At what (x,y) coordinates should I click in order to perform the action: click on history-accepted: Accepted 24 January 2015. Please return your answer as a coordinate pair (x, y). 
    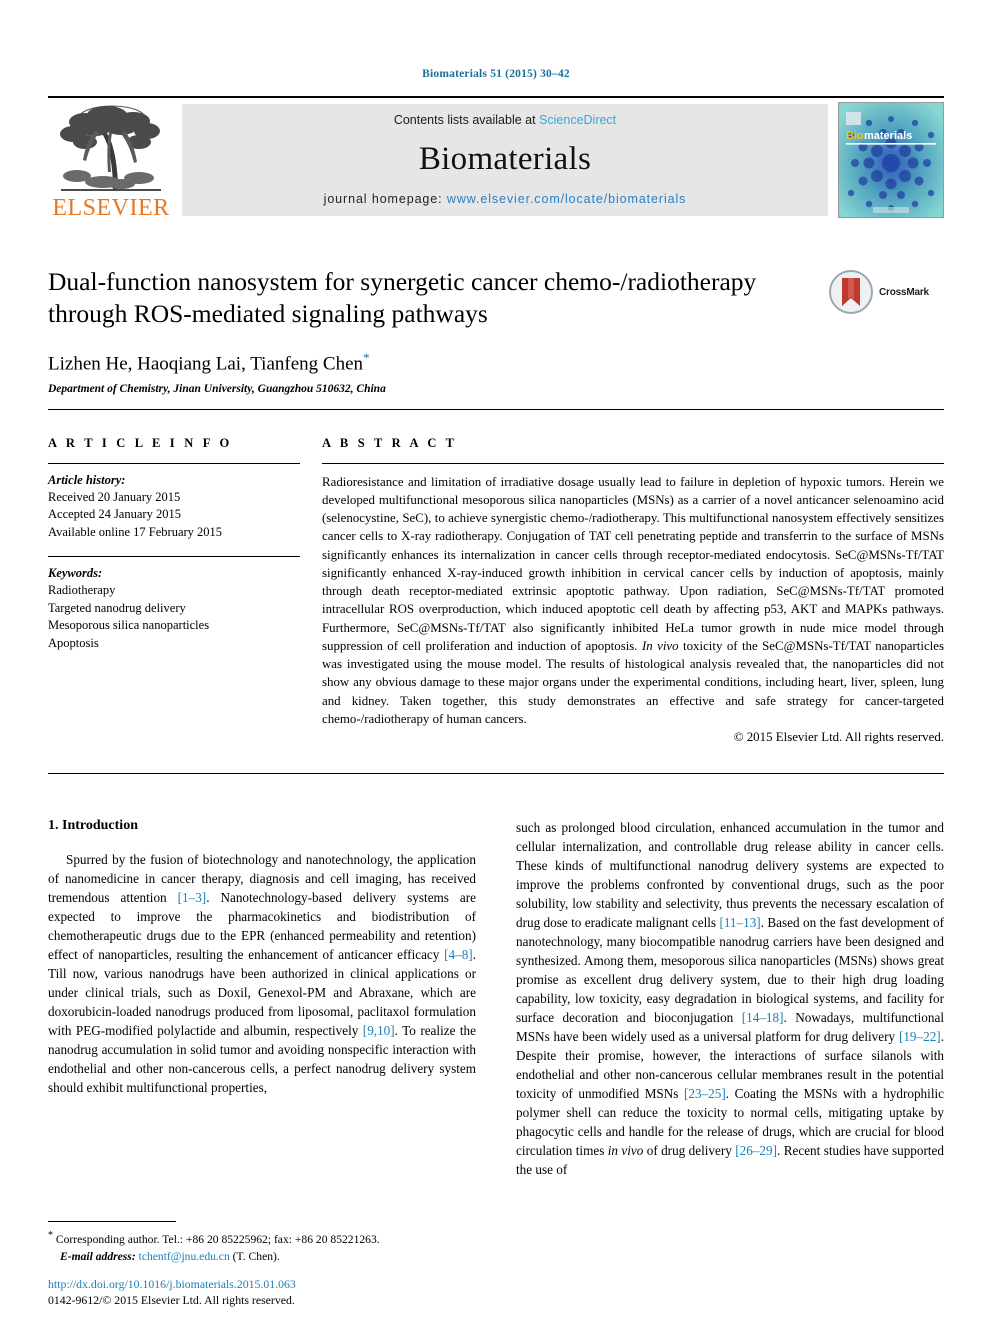
    Looking at the image, I should click on (114, 514).